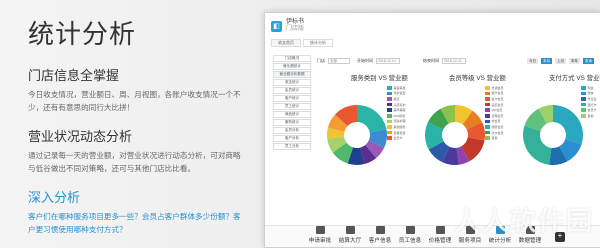  Describe the element at coordinates (399, 104) in the screenshot. I see `legend-label: 头皮养护` at that location.